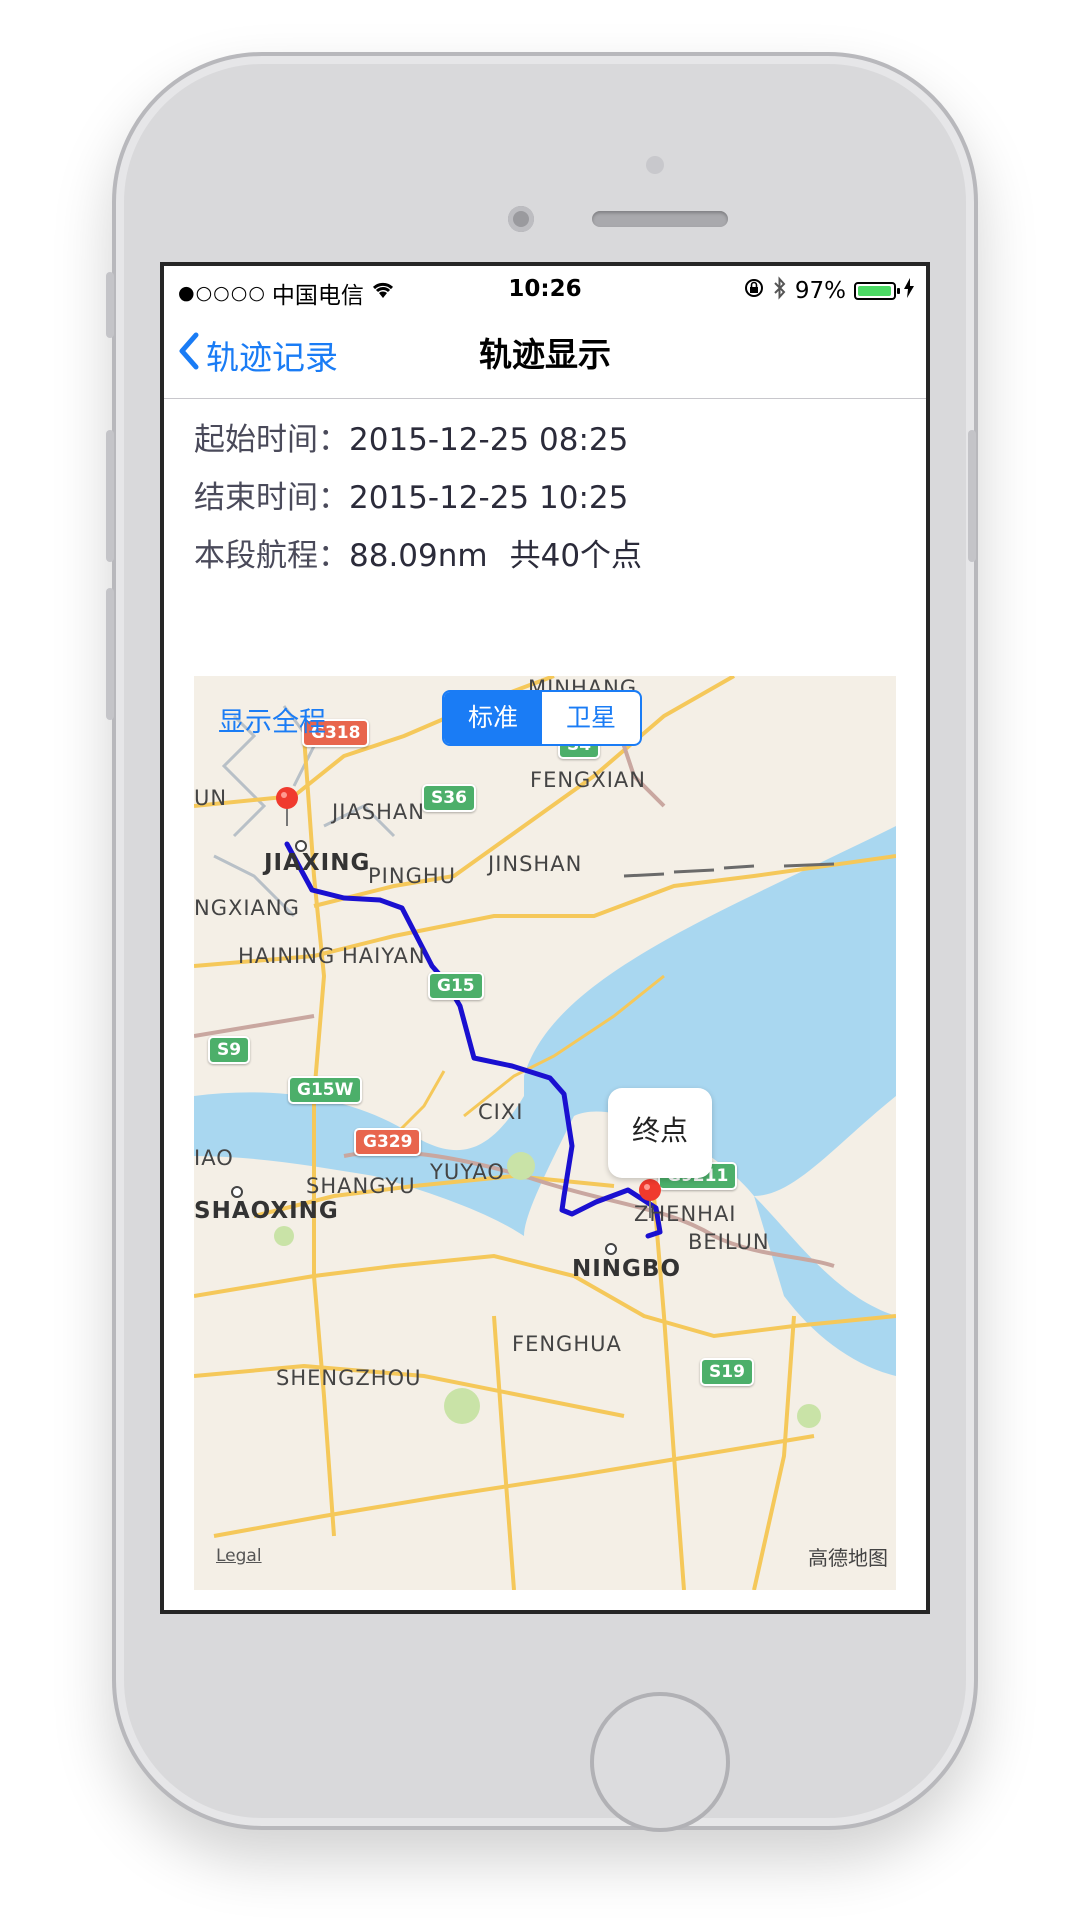  I want to click on place-fenghua: FENGHUA, so click(567, 1344).